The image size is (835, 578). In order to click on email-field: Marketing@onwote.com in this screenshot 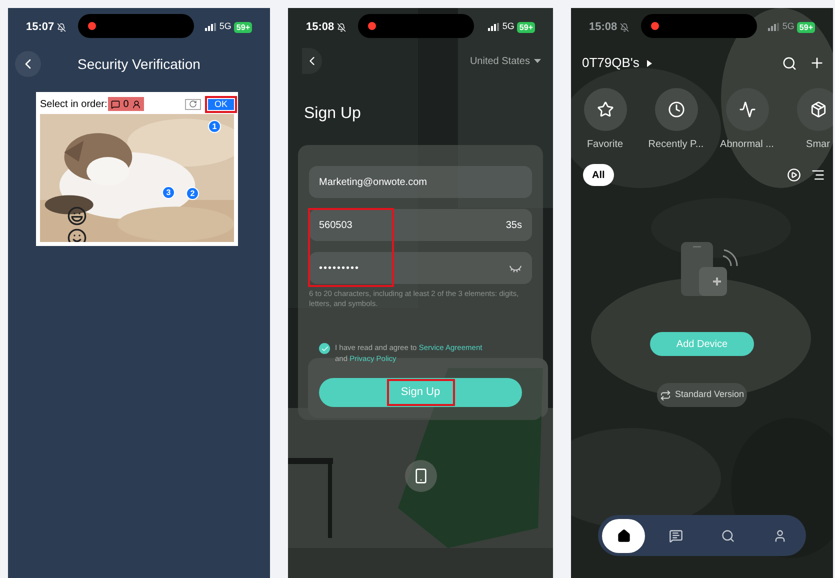, I will do `click(420, 182)`.